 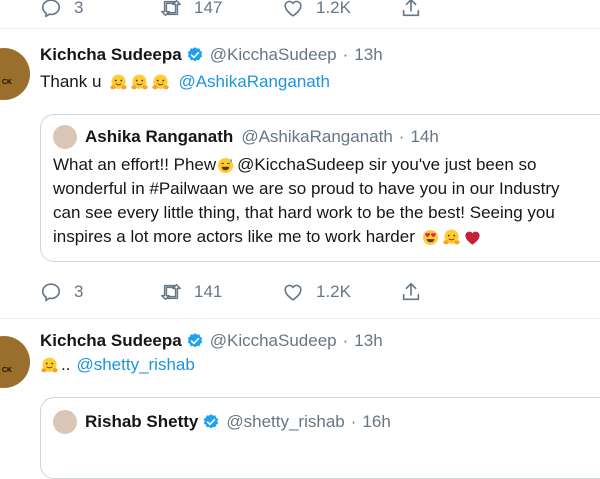 I want to click on quote-author-name: Rishab Shetty, so click(x=142, y=421).